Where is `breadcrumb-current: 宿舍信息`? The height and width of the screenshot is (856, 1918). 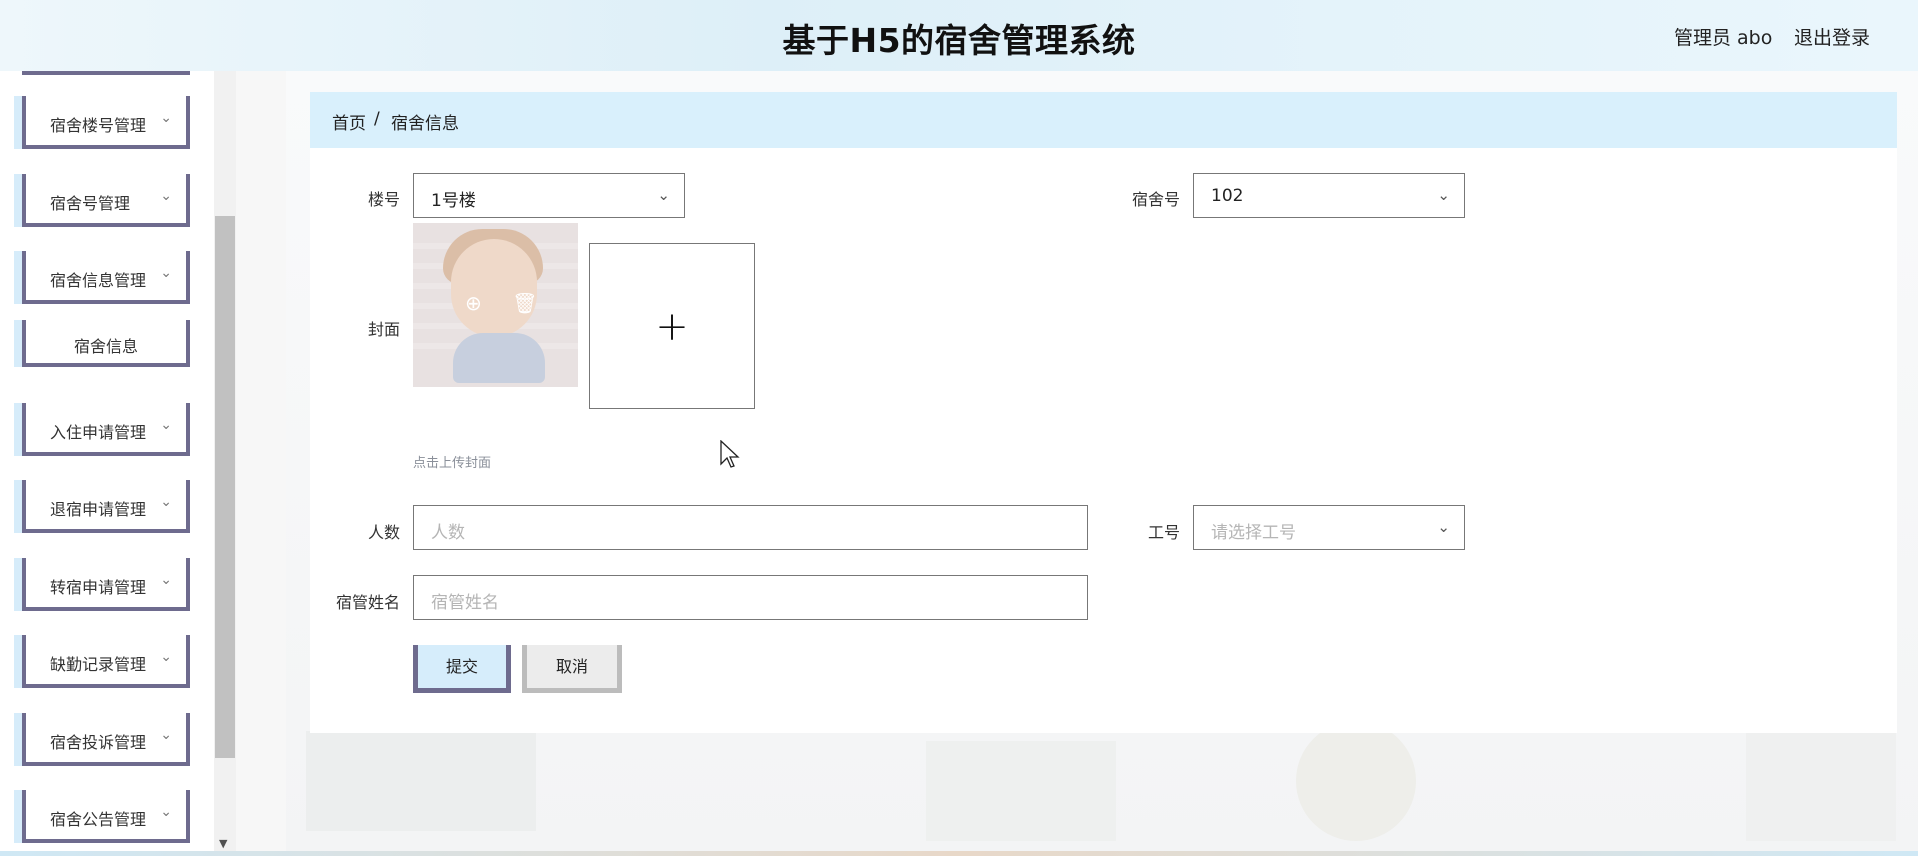 breadcrumb-current: 宿舍信息 is located at coordinates (425, 124).